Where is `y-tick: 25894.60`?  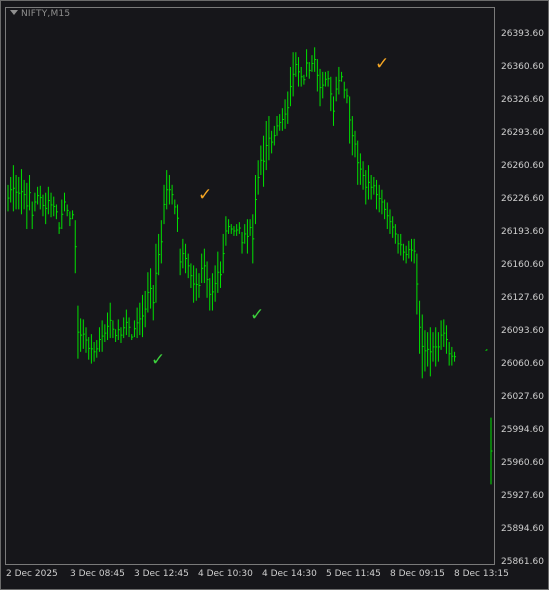 y-tick: 25894.60 is located at coordinates (522, 529).